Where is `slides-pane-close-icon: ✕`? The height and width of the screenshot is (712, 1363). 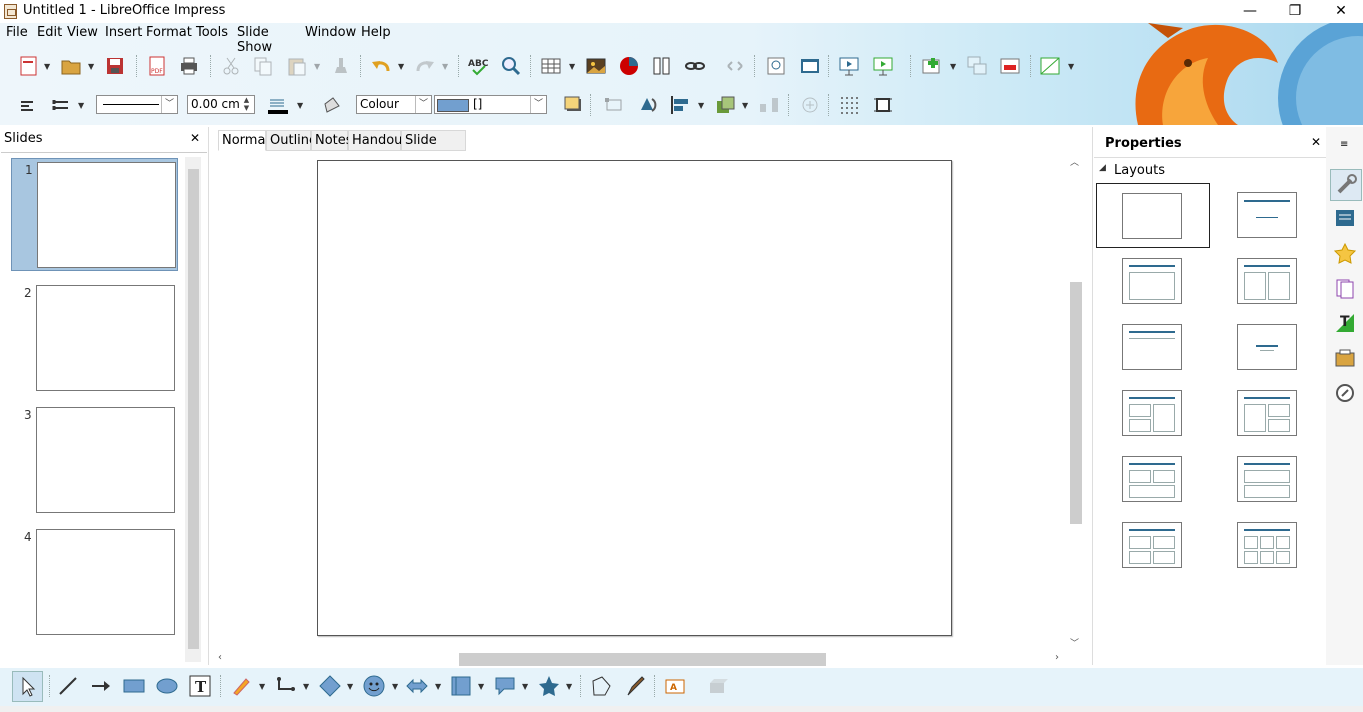
slides-pane-close-icon: ✕ is located at coordinates (195, 138).